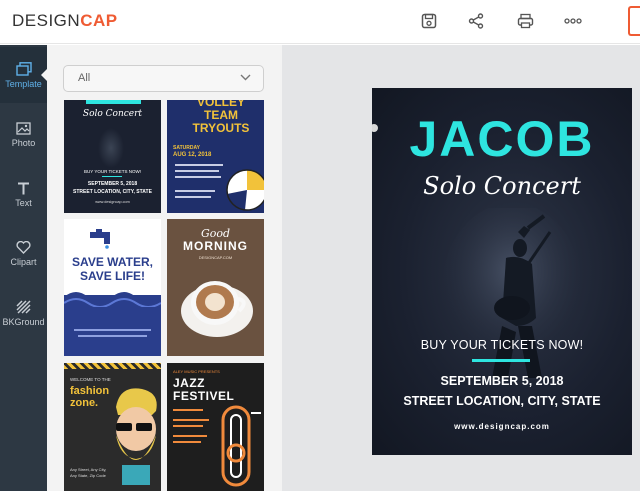 This screenshot has height=491, width=640. I want to click on thumb-text: Any Street, Any City,, so click(88, 469).